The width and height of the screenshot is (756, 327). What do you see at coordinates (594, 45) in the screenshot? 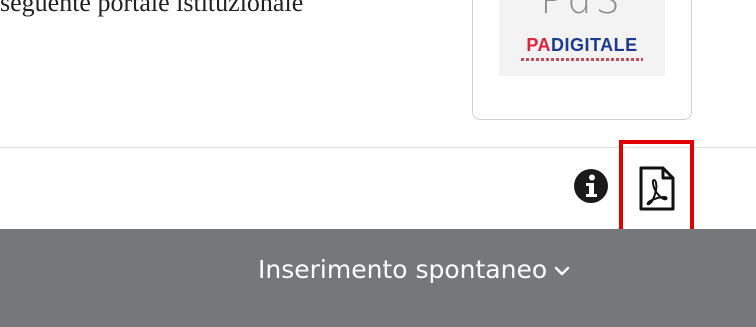
I see `logo-word-digitale: DIGITALE` at bounding box center [594, 45].